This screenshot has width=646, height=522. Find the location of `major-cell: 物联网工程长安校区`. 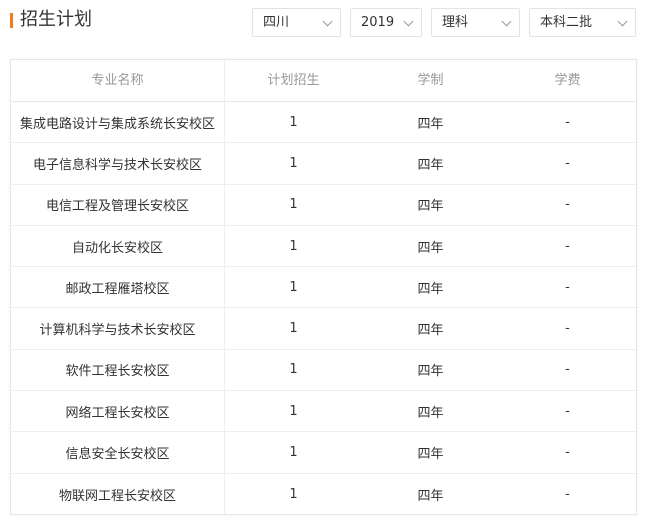

major-cell: 物联网工程长安校区 is located at coordinates (118, 494).